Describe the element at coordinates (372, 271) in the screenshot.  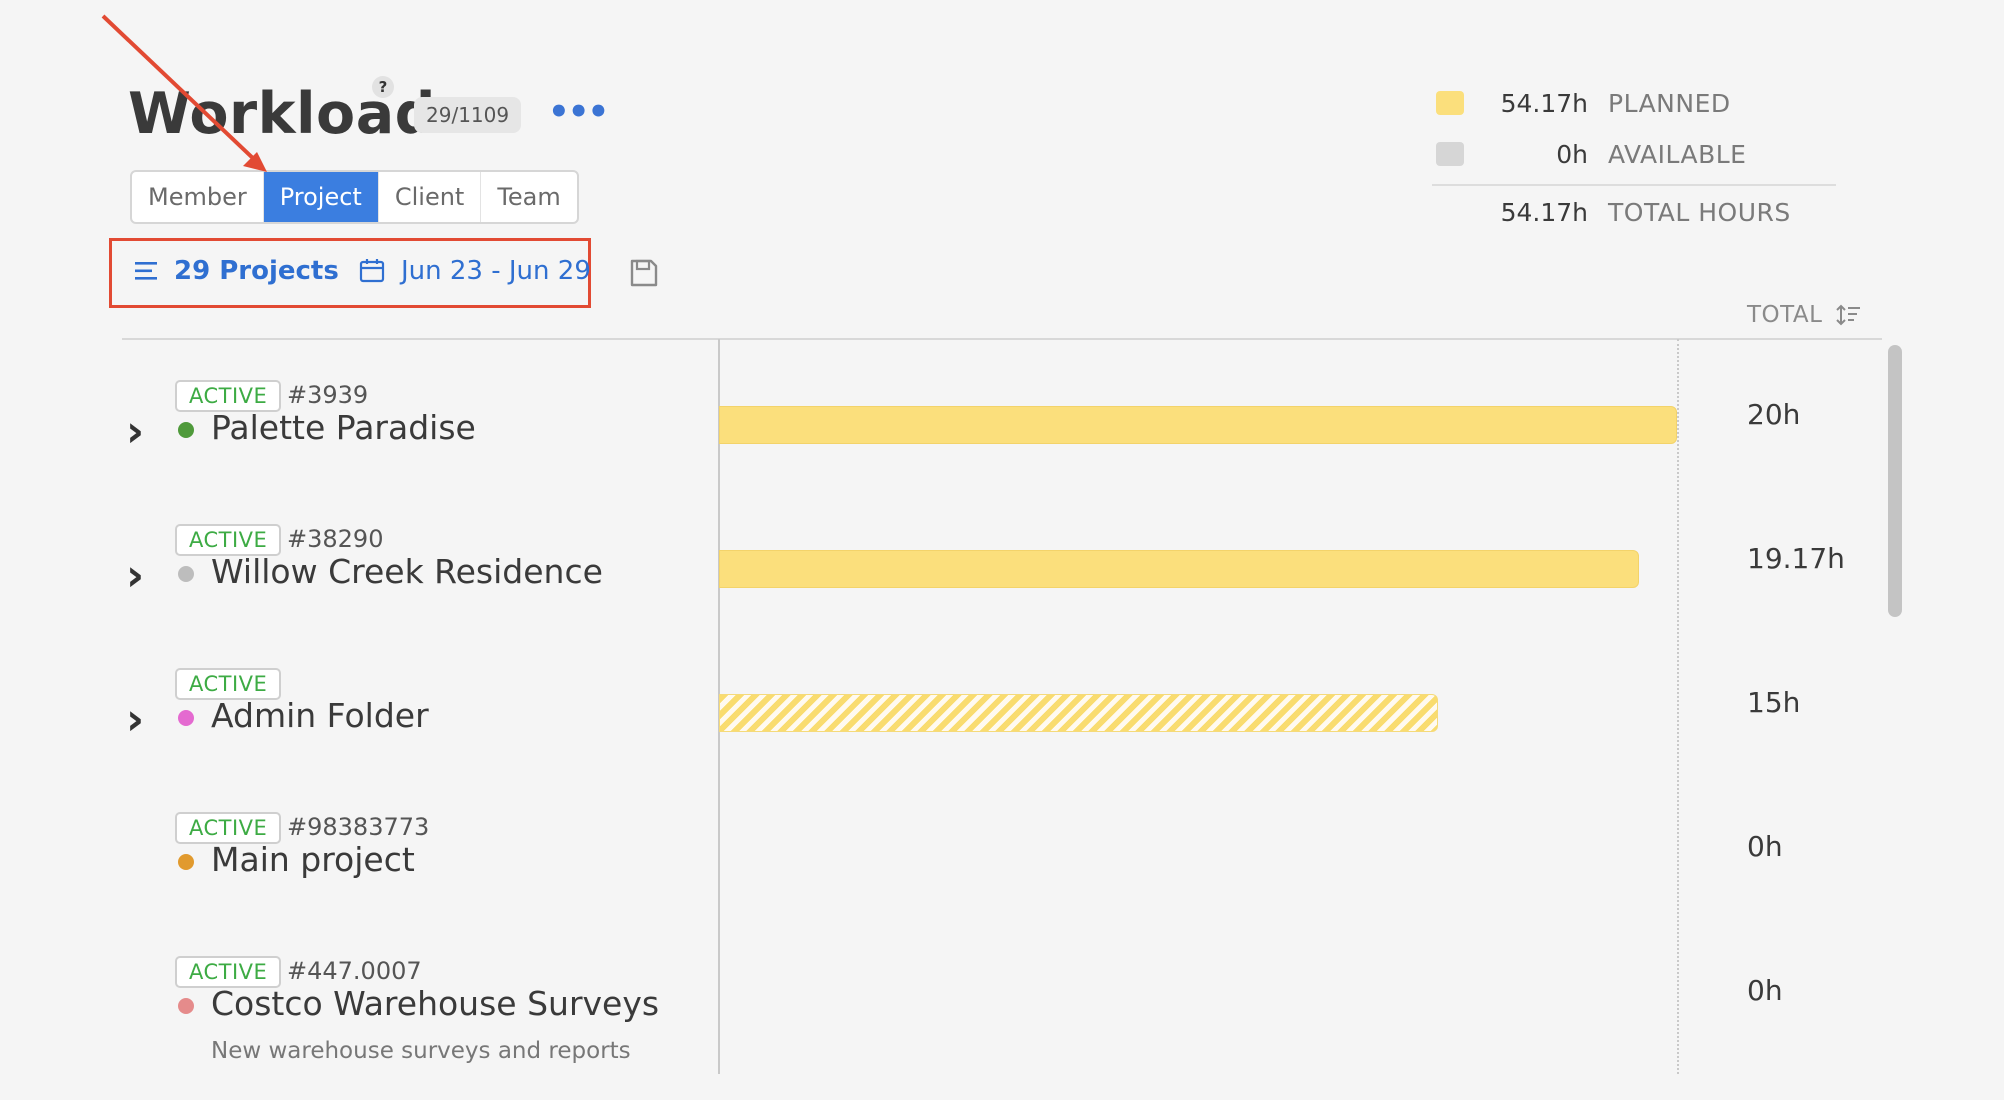
I see `calendar-icon` at that location.